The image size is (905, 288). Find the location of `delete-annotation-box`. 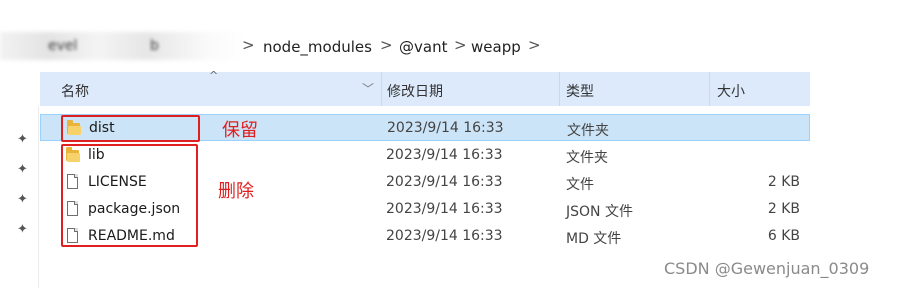

delete-annotation-box is located at coordinates (129, 195).